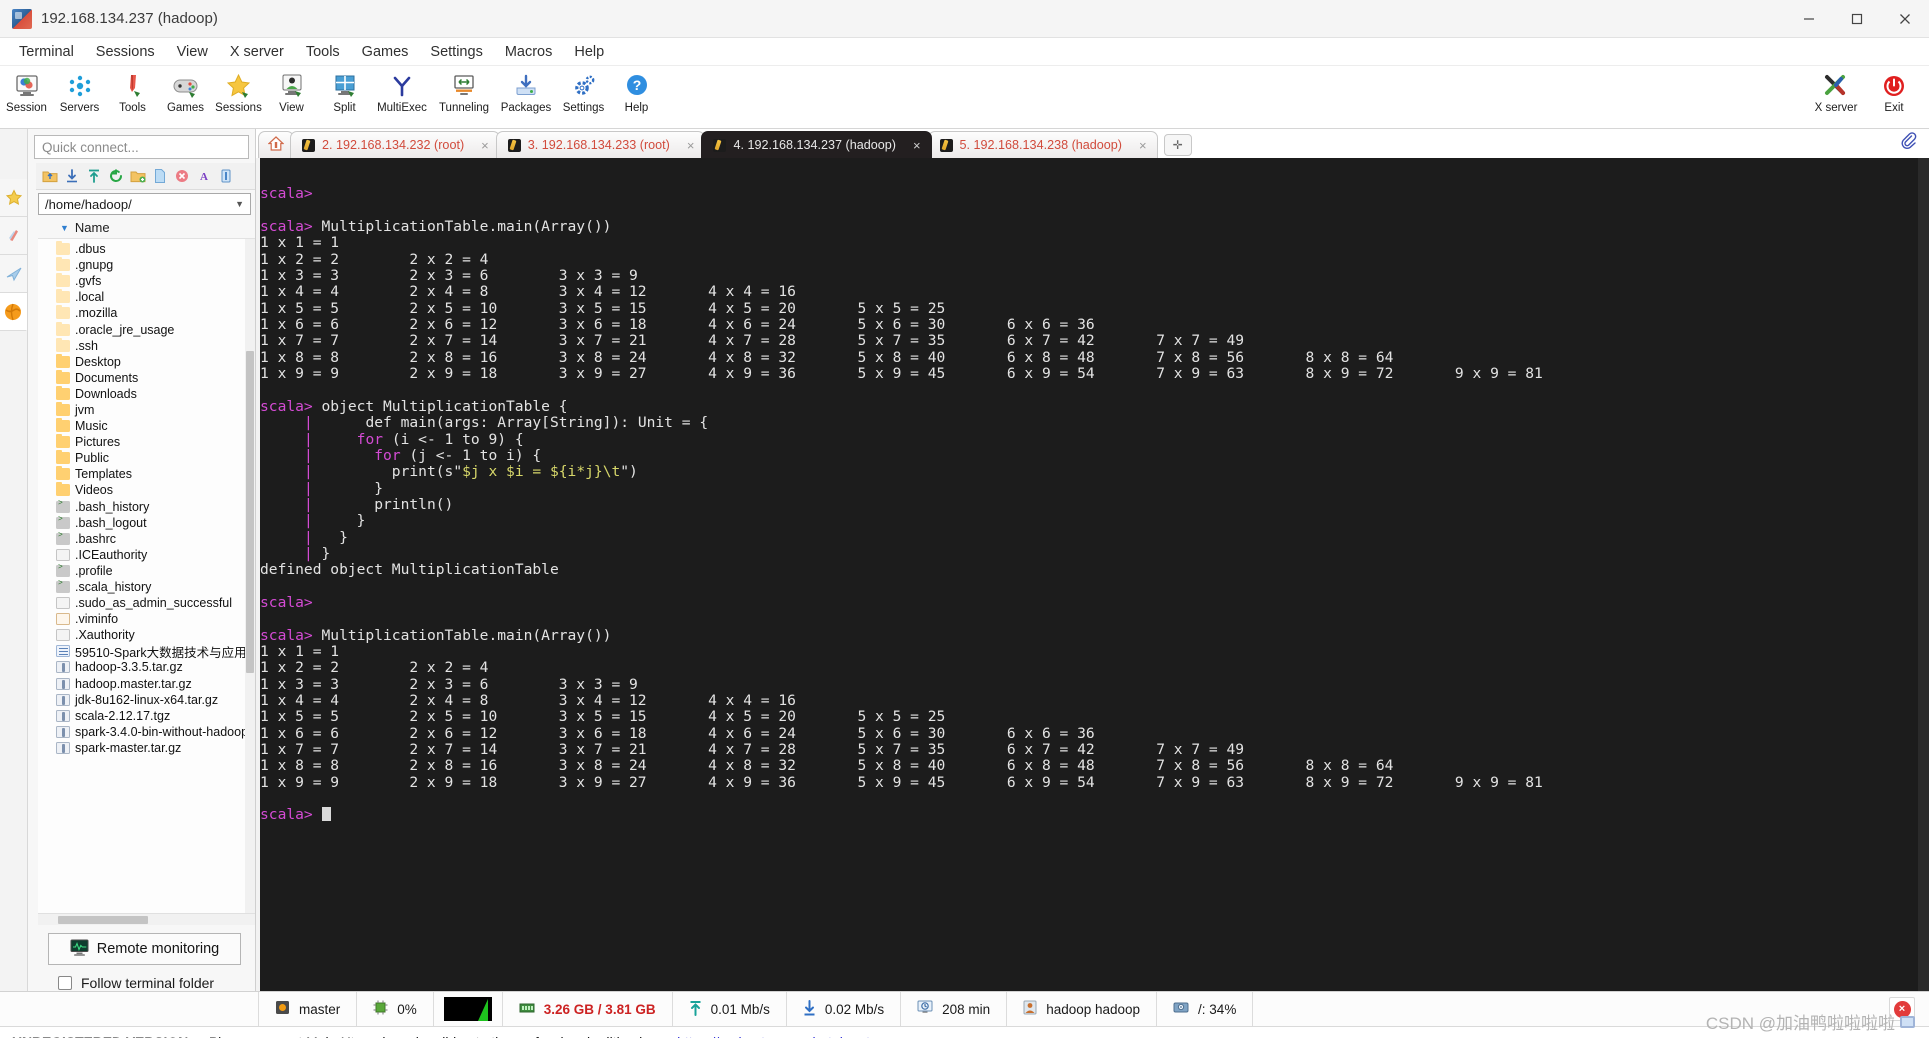  I want to click on file-row: .bashrc, so click(146, 539).